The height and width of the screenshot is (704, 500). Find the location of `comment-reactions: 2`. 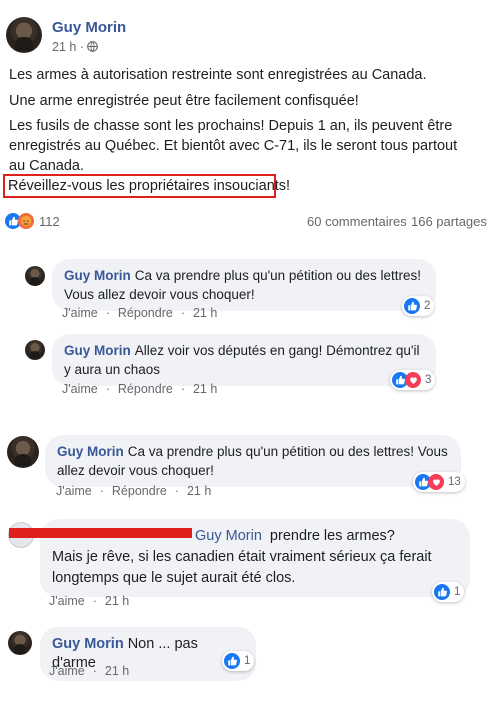

comment-reactions: 2 is located at coordinates (418, 306).